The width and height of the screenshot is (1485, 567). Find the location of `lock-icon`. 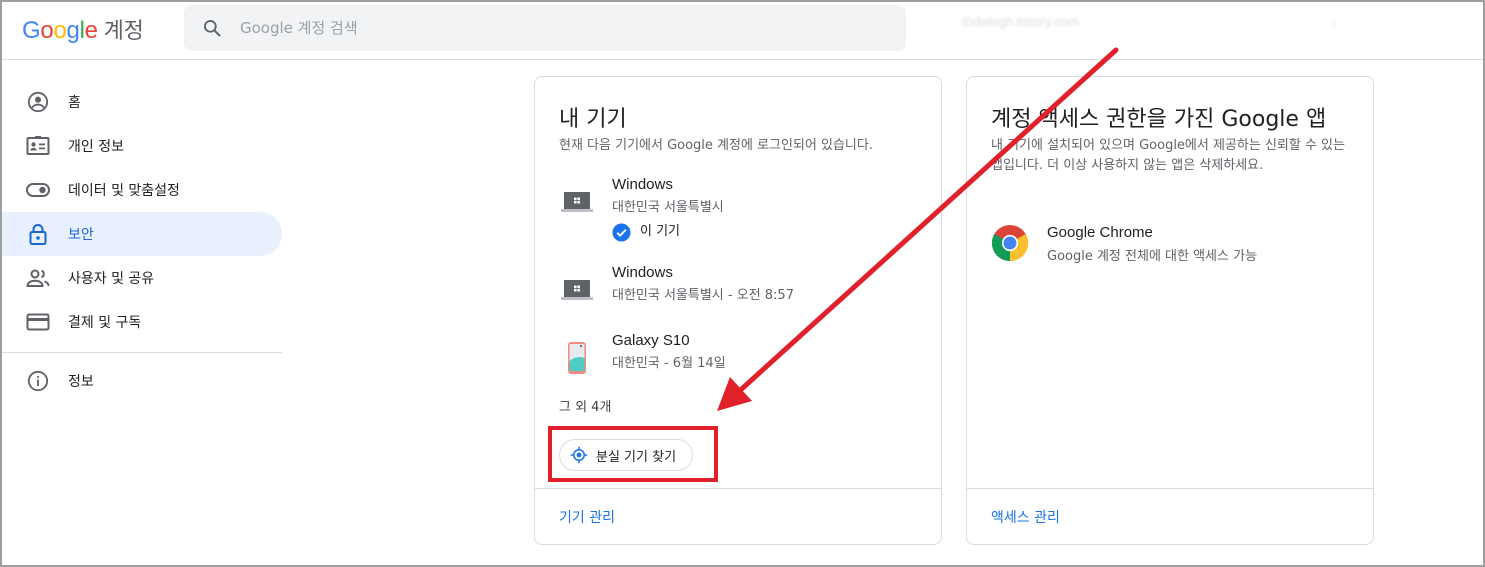

lock-icon is located at coordinates (38, 234).